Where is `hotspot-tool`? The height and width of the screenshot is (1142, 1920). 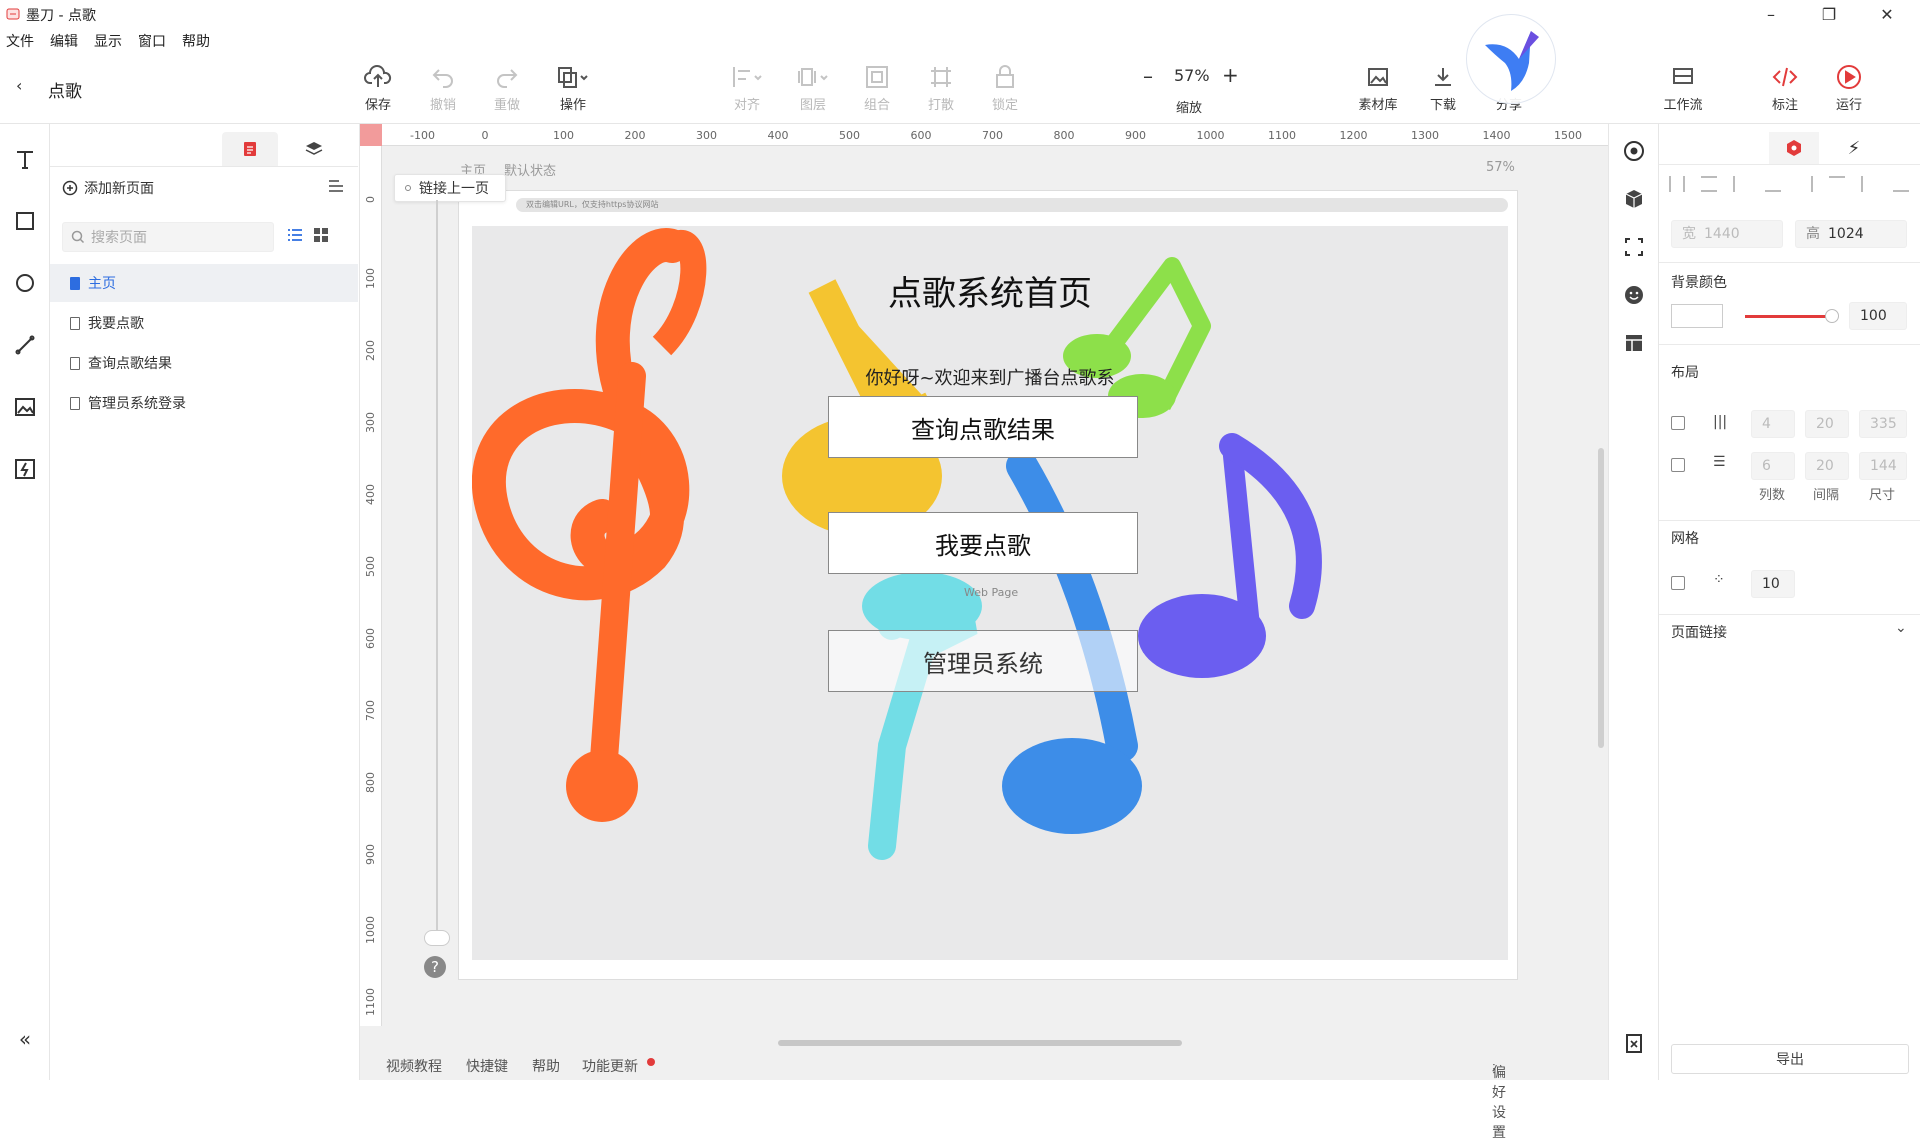 hotspot-tool is located at coordinates (25, 469).